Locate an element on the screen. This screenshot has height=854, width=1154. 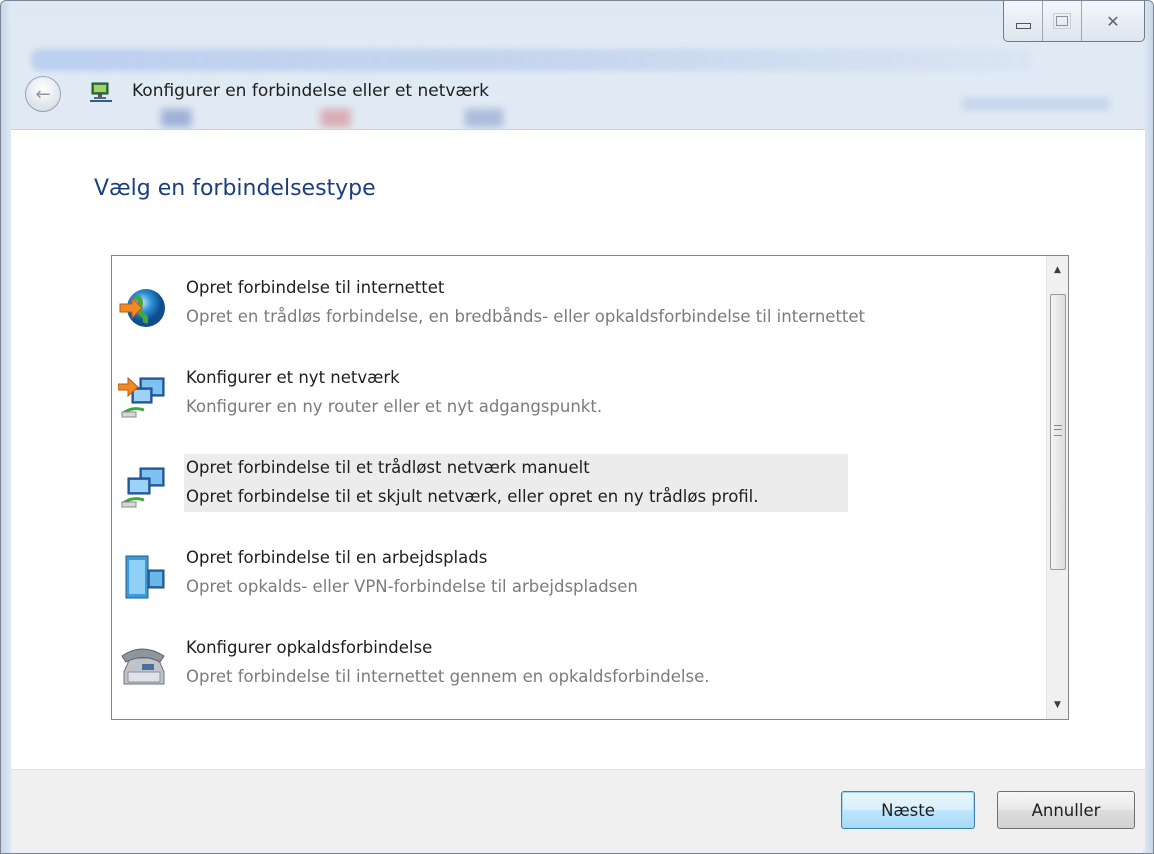
next-button: Næste is located at coordinates (908, 810).